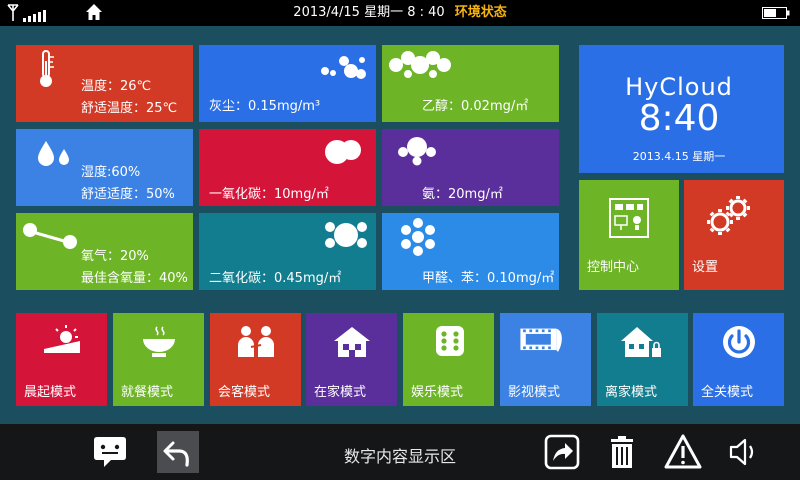  What do you see at coordinates (629, 218) in the screenshot?
I see `control-panel-icon` at bounding box center [629, 218].